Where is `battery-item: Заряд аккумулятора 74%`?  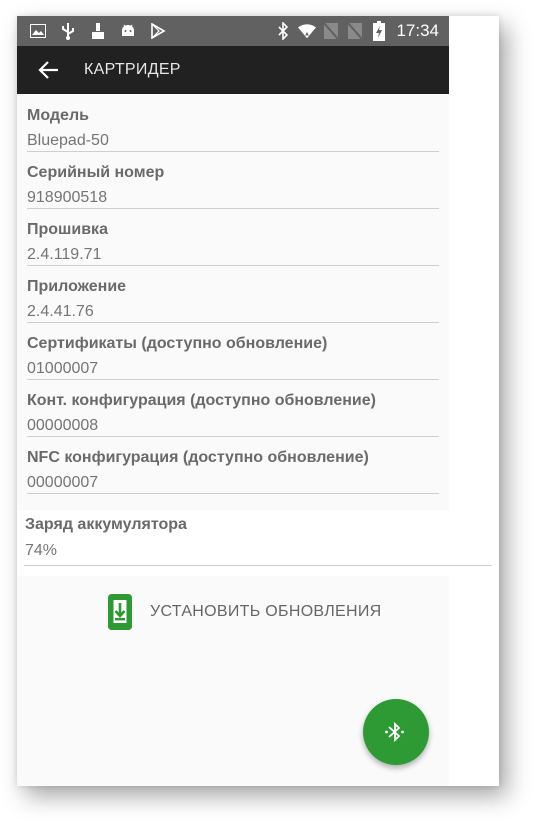 battery-item: Заряд аккумулятора 74% is located at coordinates (255, 538).